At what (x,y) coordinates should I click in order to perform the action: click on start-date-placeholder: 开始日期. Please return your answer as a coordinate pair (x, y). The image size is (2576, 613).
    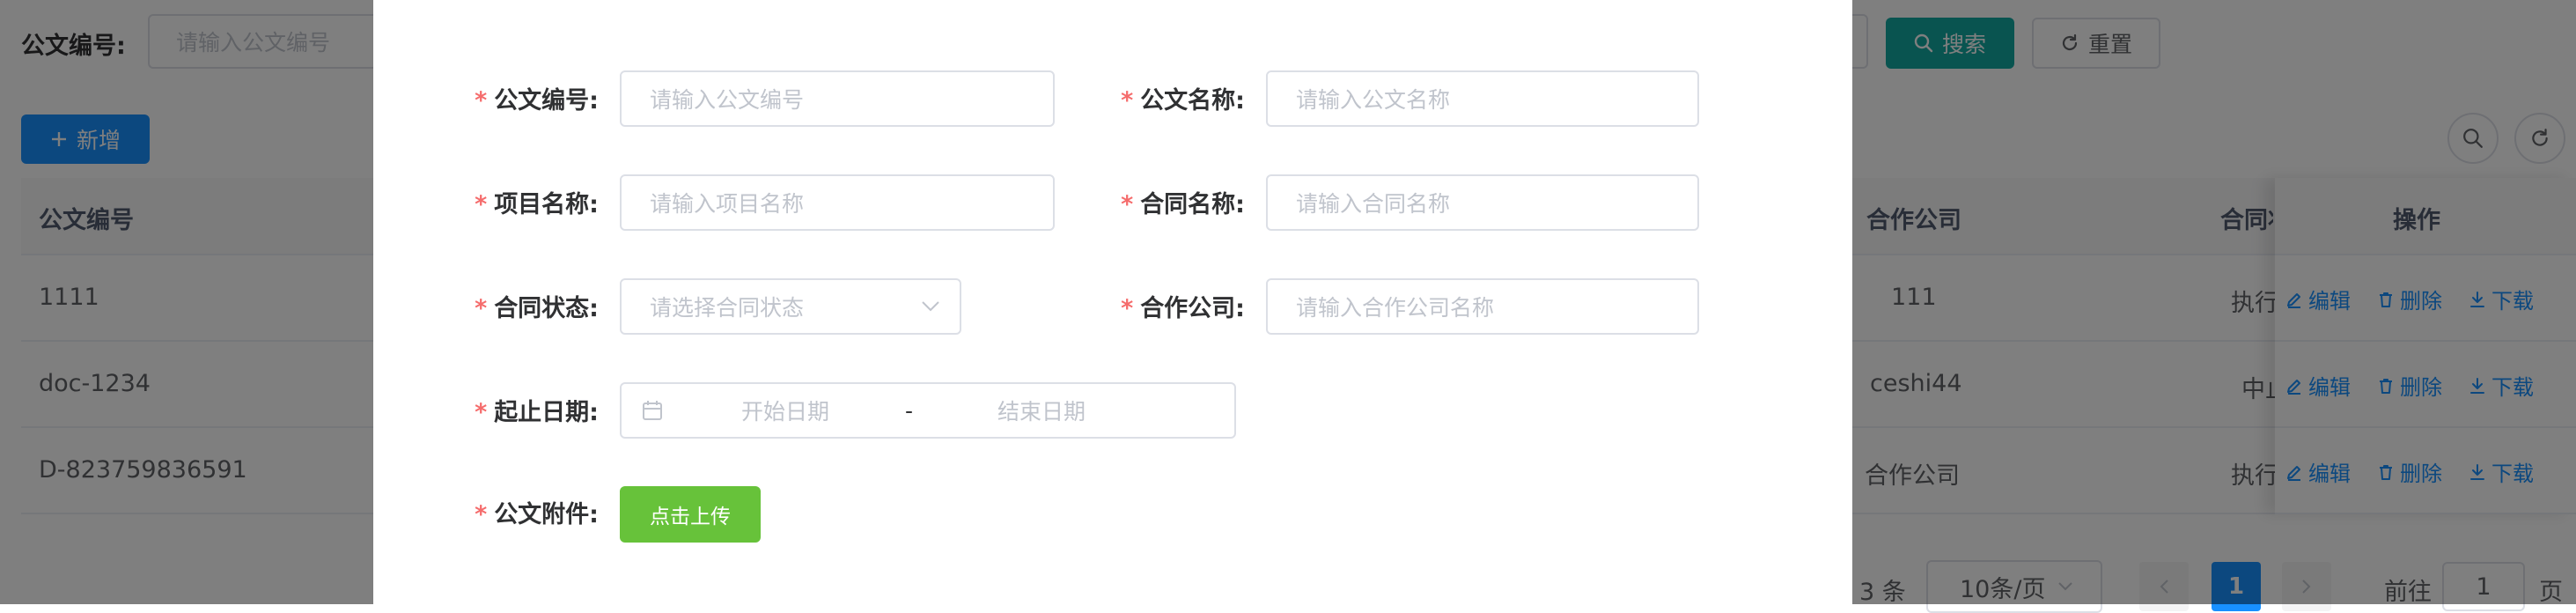
    Looking at the image, I should click on (785, 410).